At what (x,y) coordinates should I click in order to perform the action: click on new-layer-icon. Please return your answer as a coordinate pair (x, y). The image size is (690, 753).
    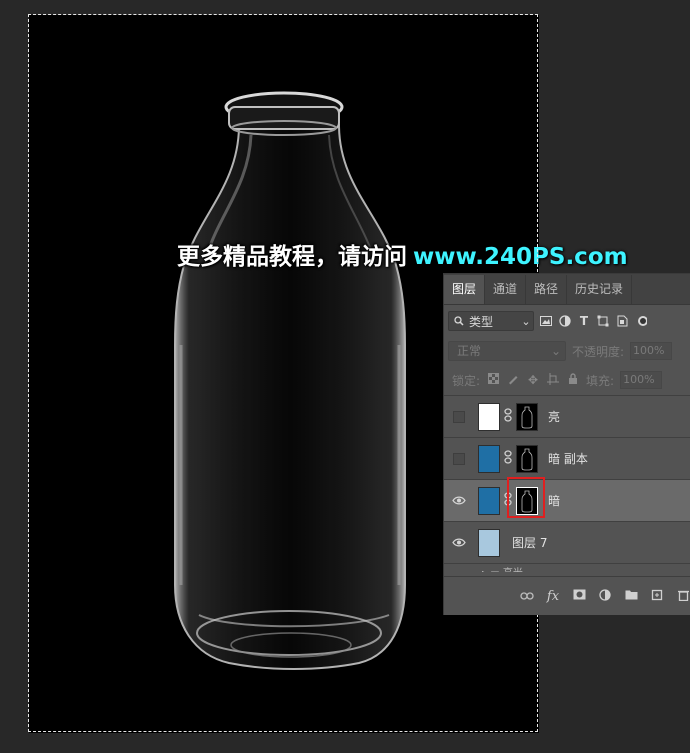
    Looking at the image, I should click on (657, 596).